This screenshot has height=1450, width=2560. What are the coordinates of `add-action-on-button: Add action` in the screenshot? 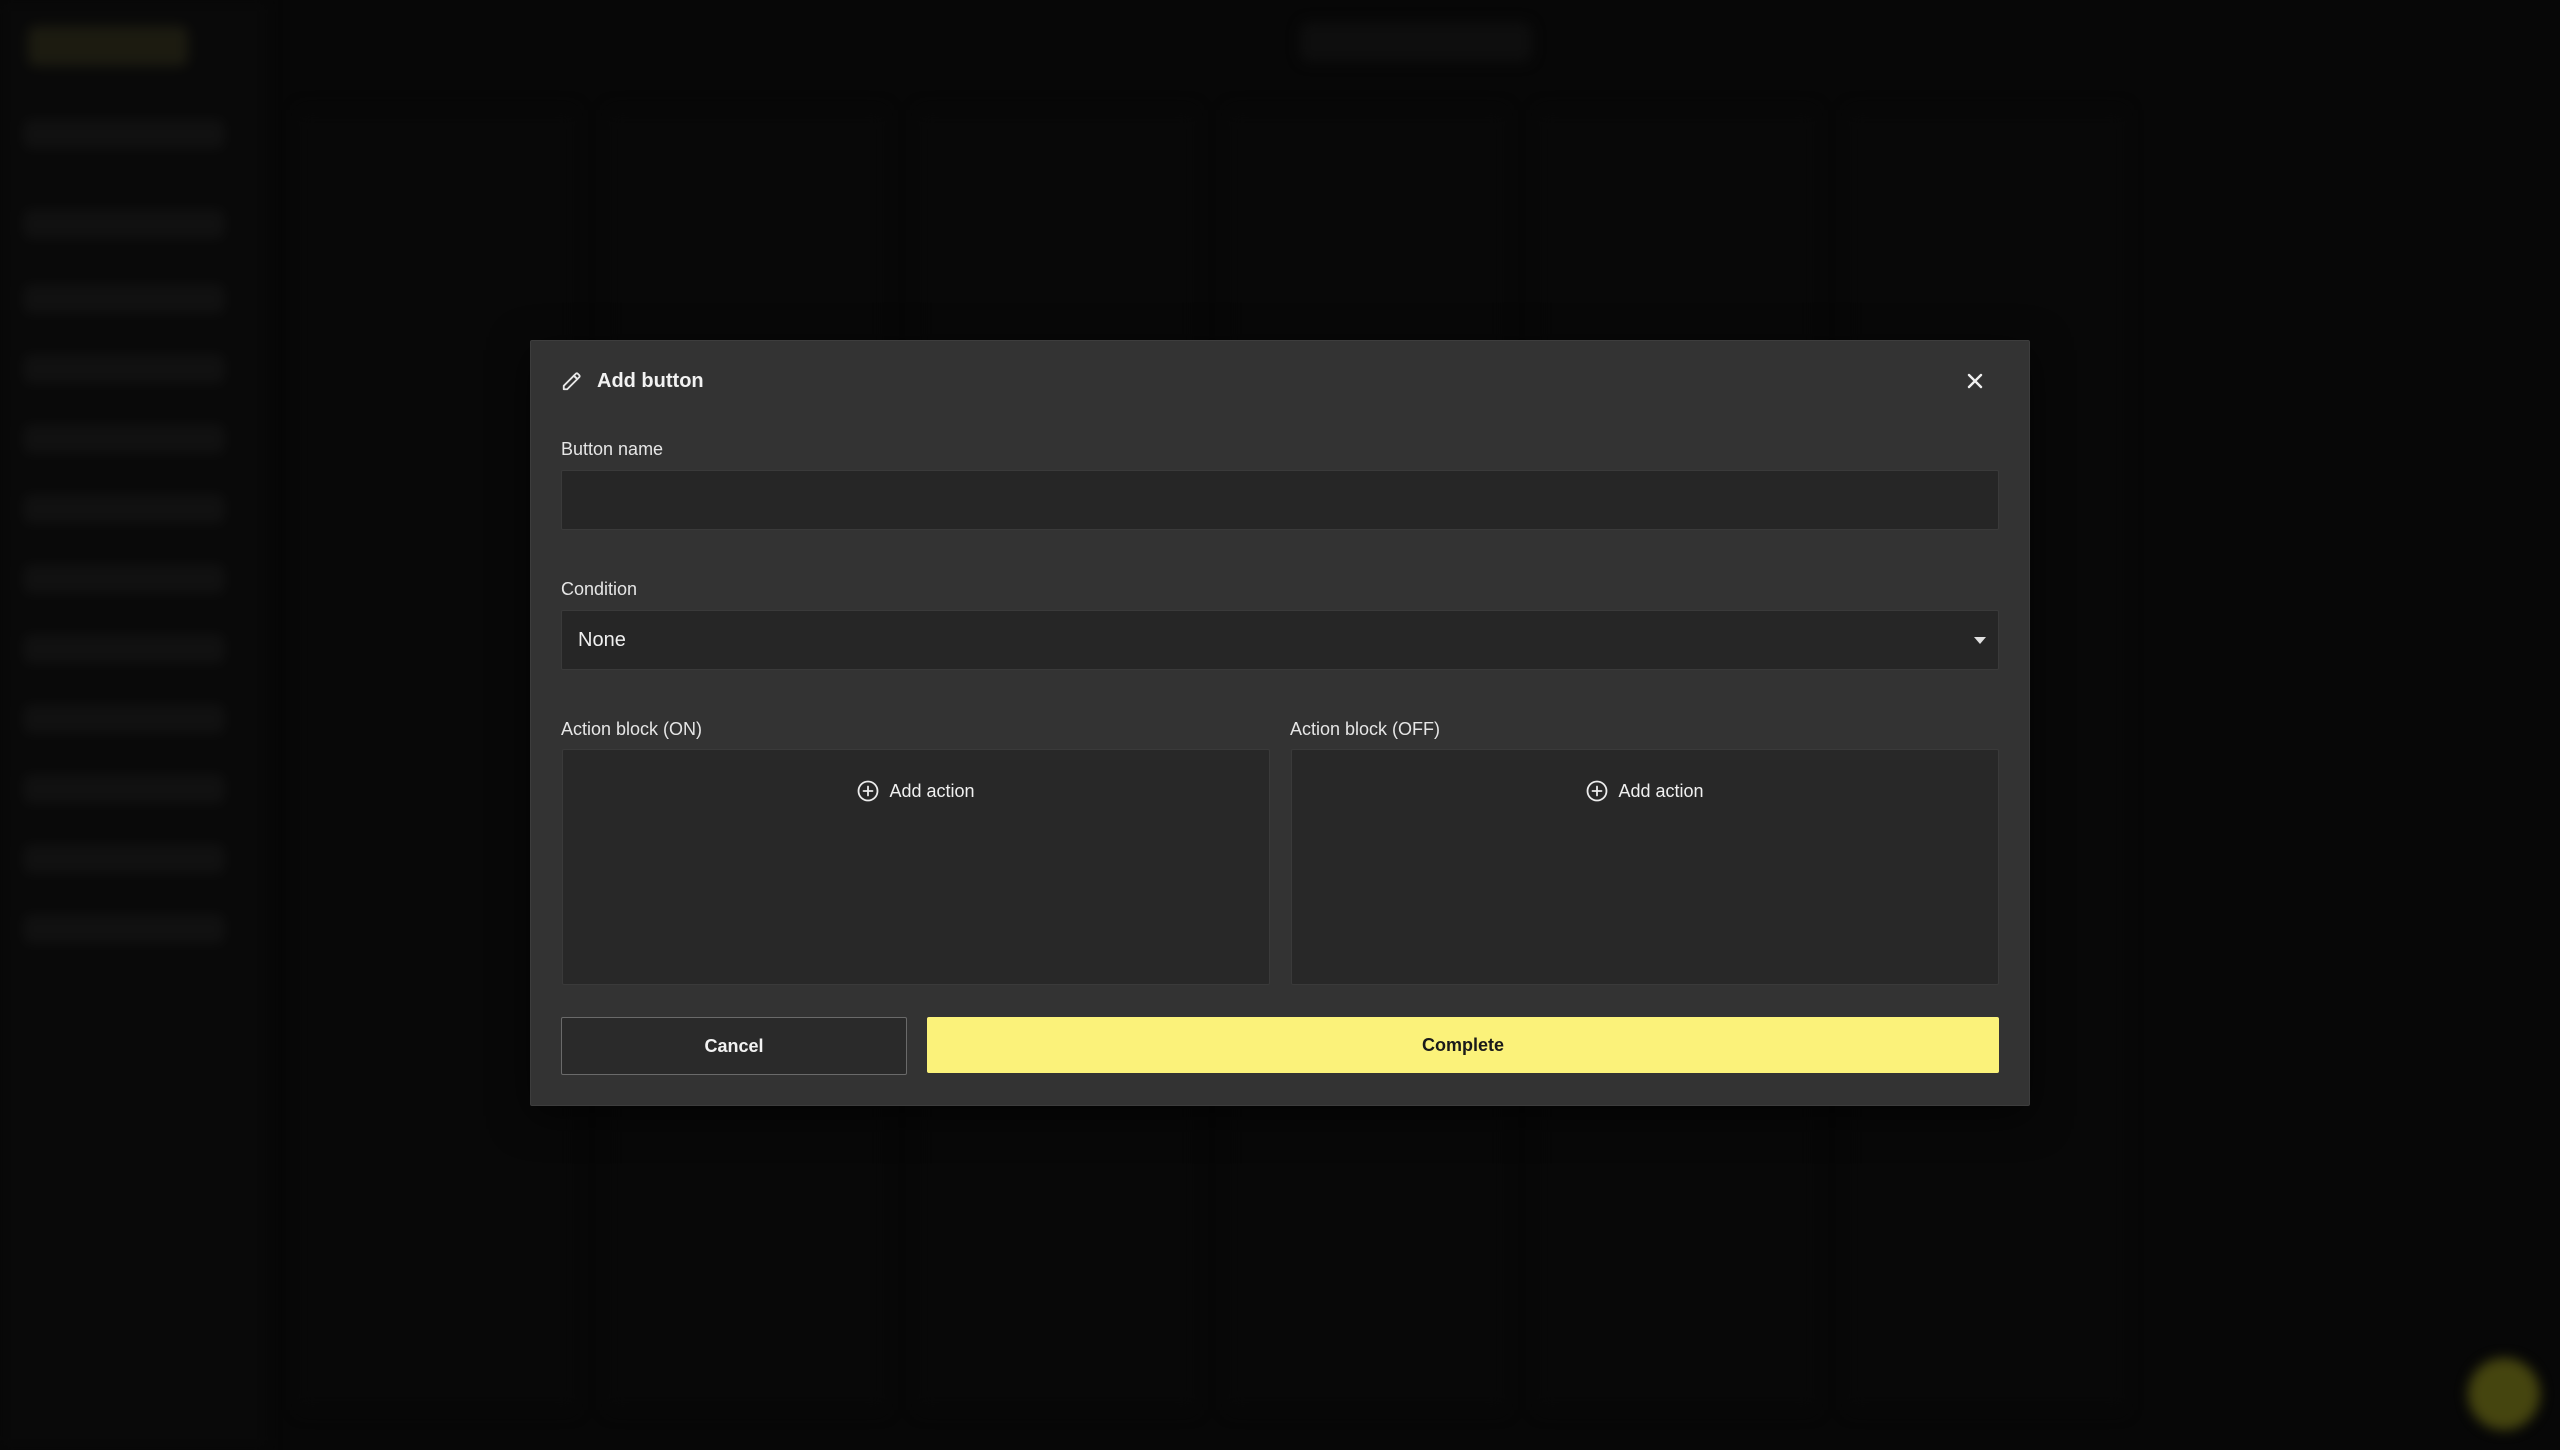 It's located at (916, 791).